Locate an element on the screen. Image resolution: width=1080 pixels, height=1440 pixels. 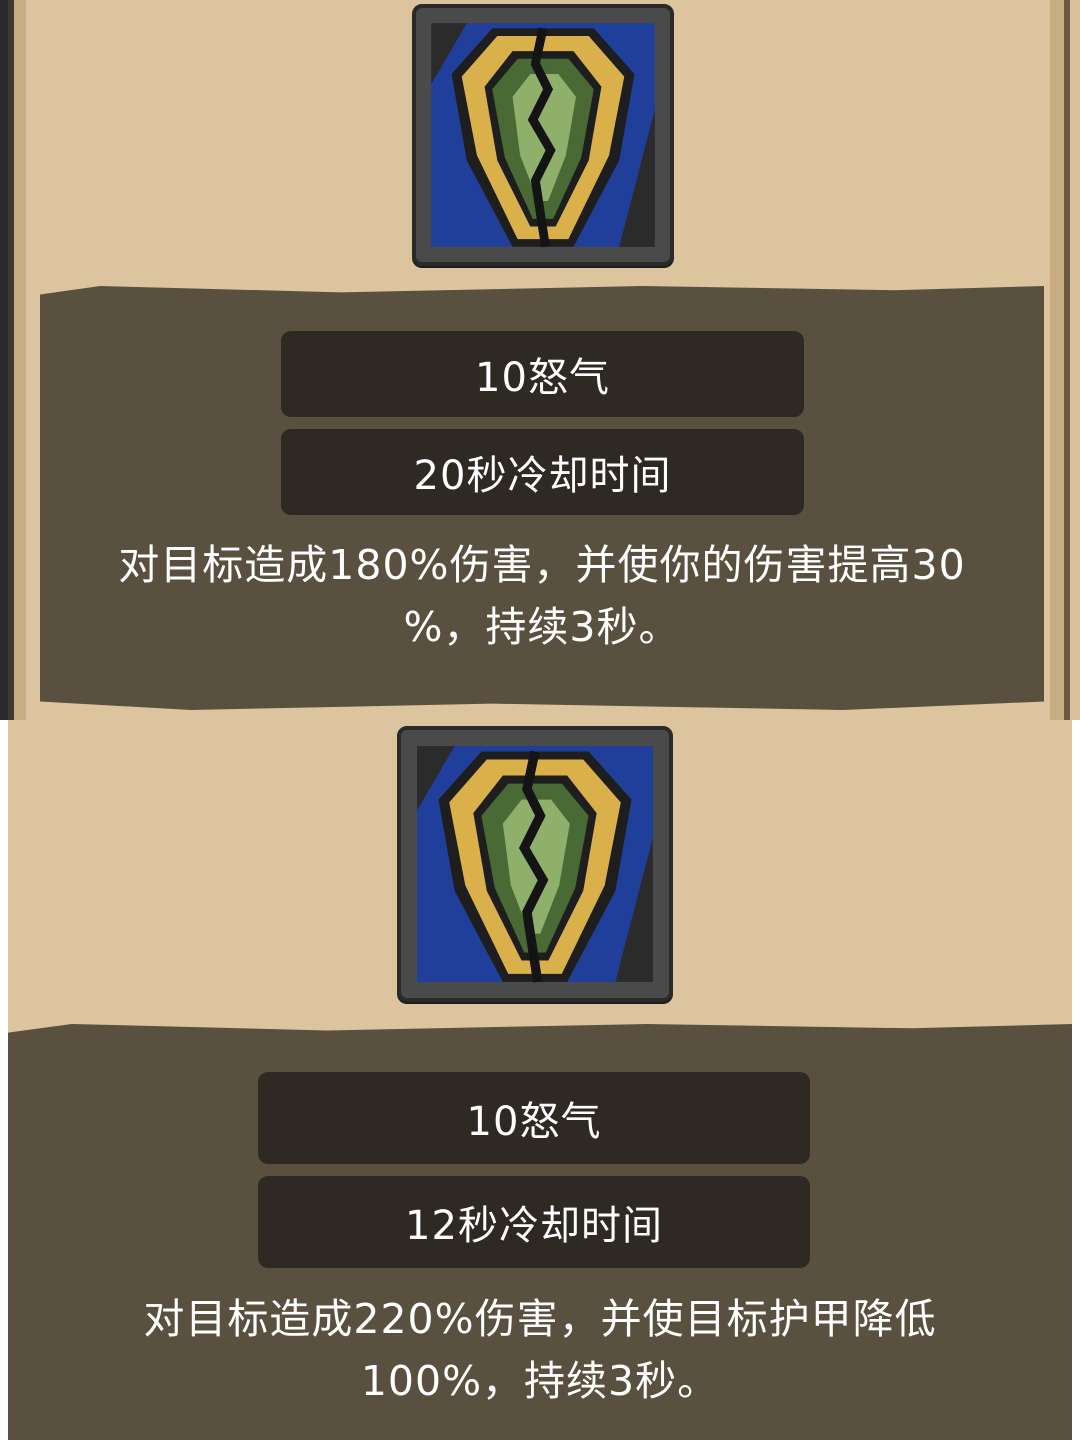
skill-description: 对目标造成220%伤害，并使目标护甲降低 100%，持续3秒。 is located at coordinates (540, 1350).